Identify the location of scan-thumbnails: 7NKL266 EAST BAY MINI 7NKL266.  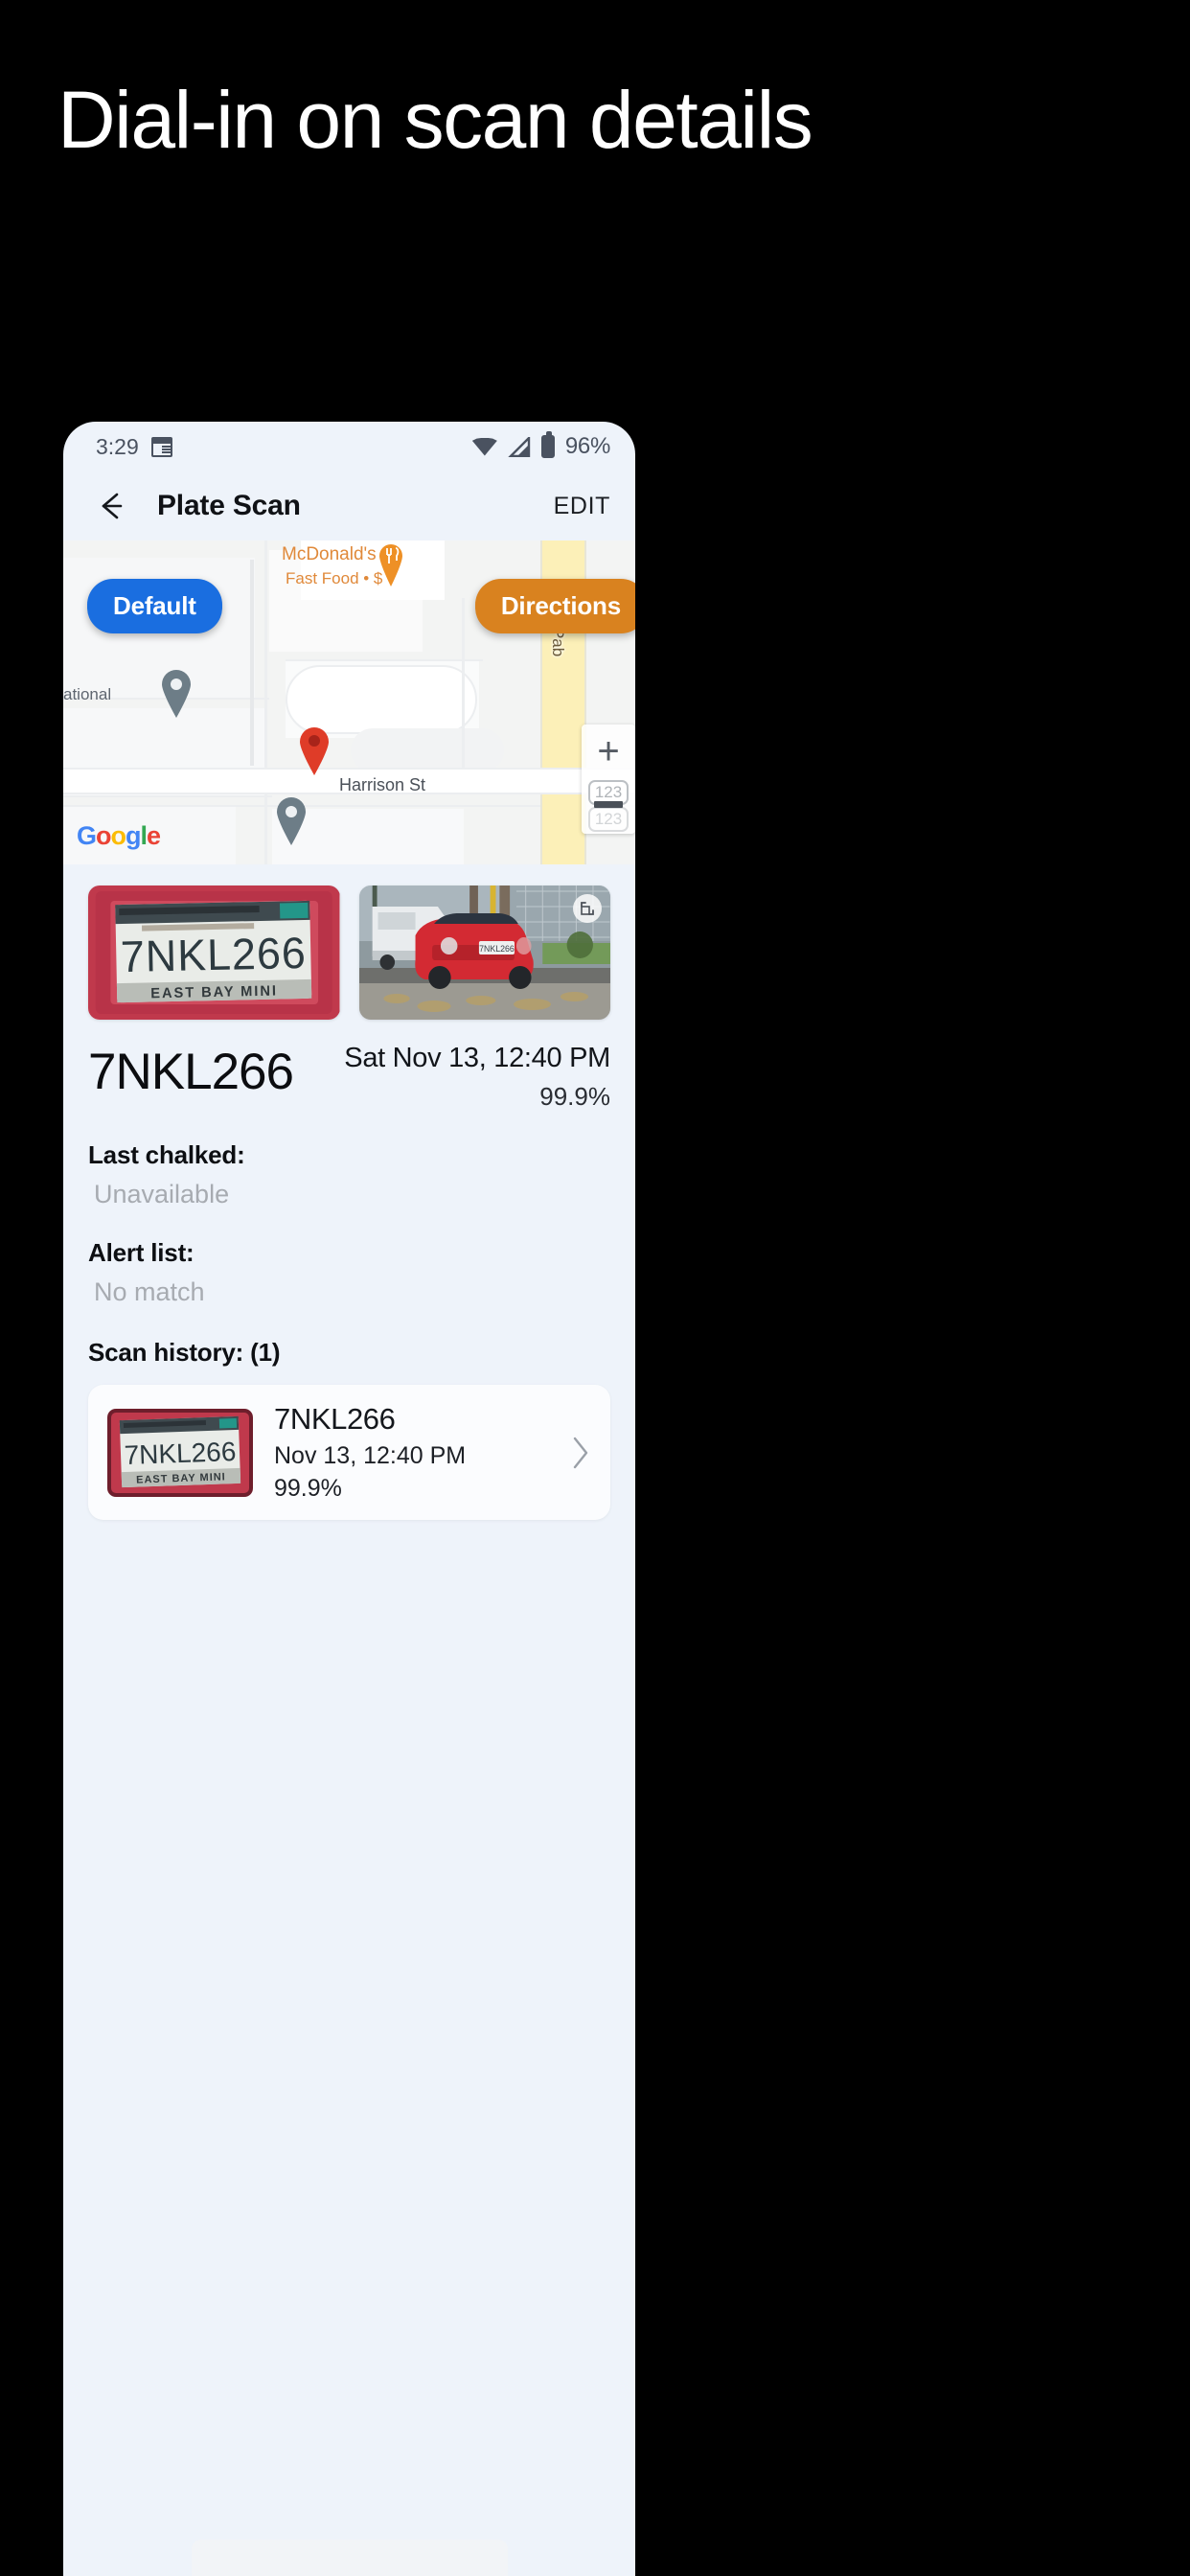
(349, 953).